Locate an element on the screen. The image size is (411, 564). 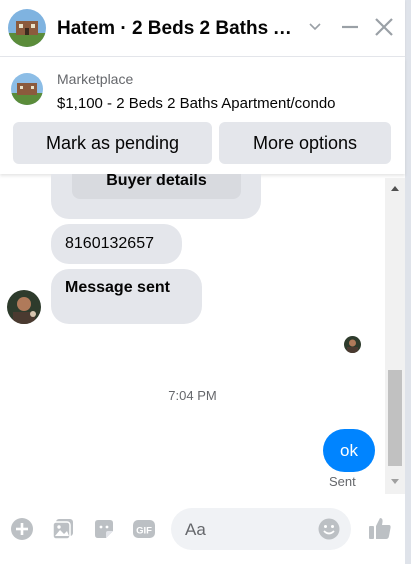
sent-status: Sent is located at coordinates (342, 481).